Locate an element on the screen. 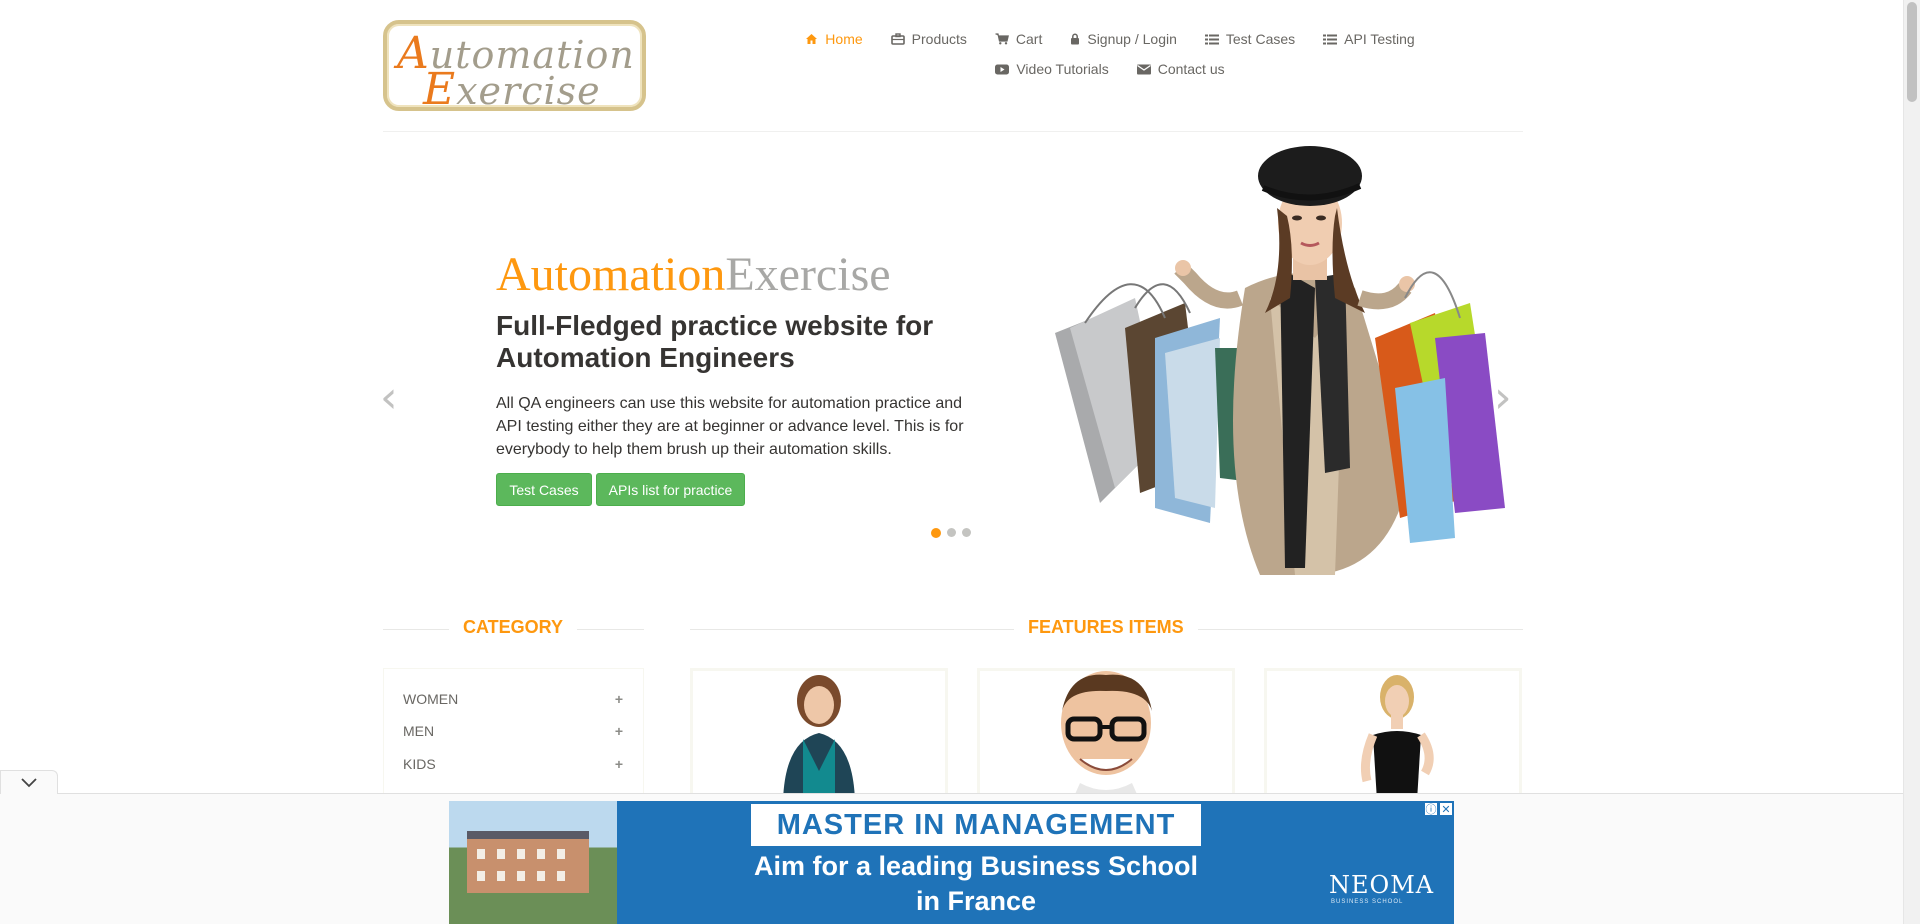 The image size is (1920, 924). products-icon is located at coordinates (897, 39).